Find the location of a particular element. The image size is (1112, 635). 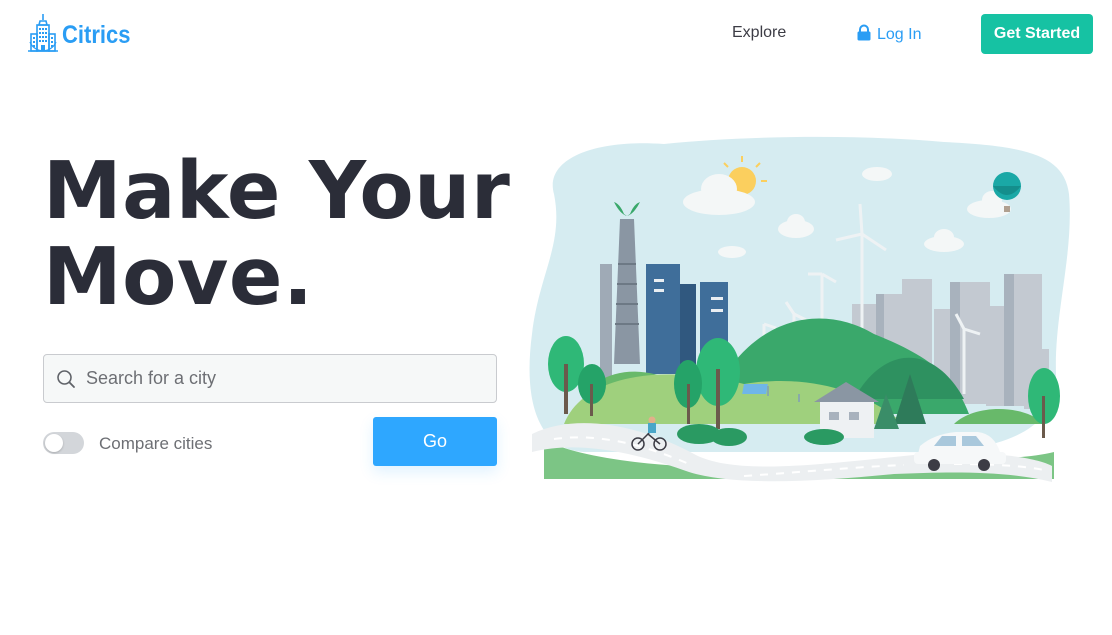

search-icon is located at coordinates (66, 379).